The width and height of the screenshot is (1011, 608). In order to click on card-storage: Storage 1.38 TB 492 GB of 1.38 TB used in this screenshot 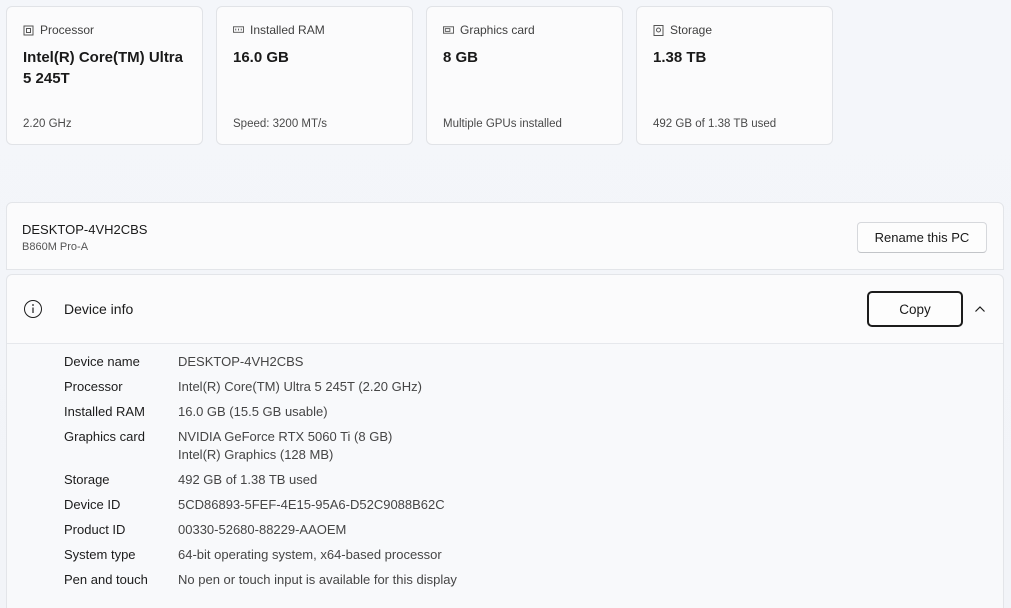, I will do `click(734, 75)`.